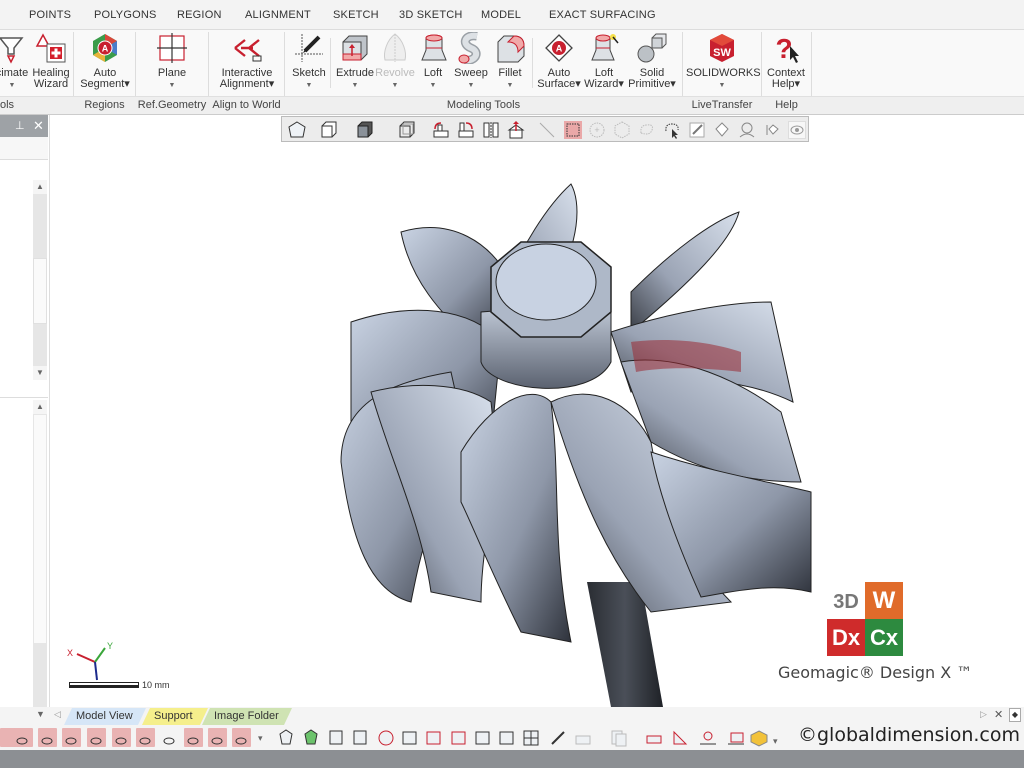 The height and width of the screenshot is (768, 1024). What do you see at coordinates (647, 130) in the screenshot?
I see `freeform-select-icon` at bounding box center [647, 130].